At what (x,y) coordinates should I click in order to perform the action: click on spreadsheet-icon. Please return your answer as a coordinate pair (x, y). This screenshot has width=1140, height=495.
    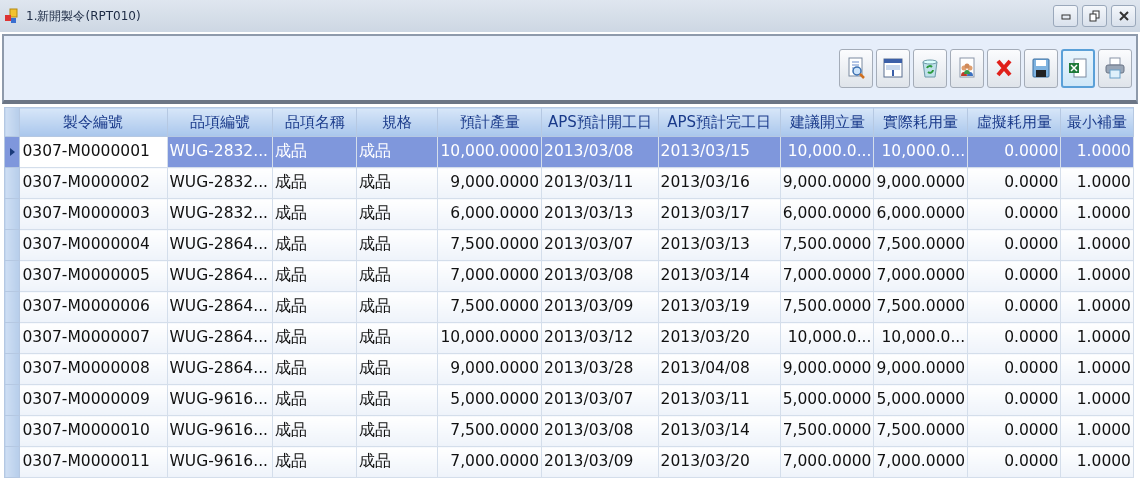
    Looking at the image, I should click on (1078, 68).